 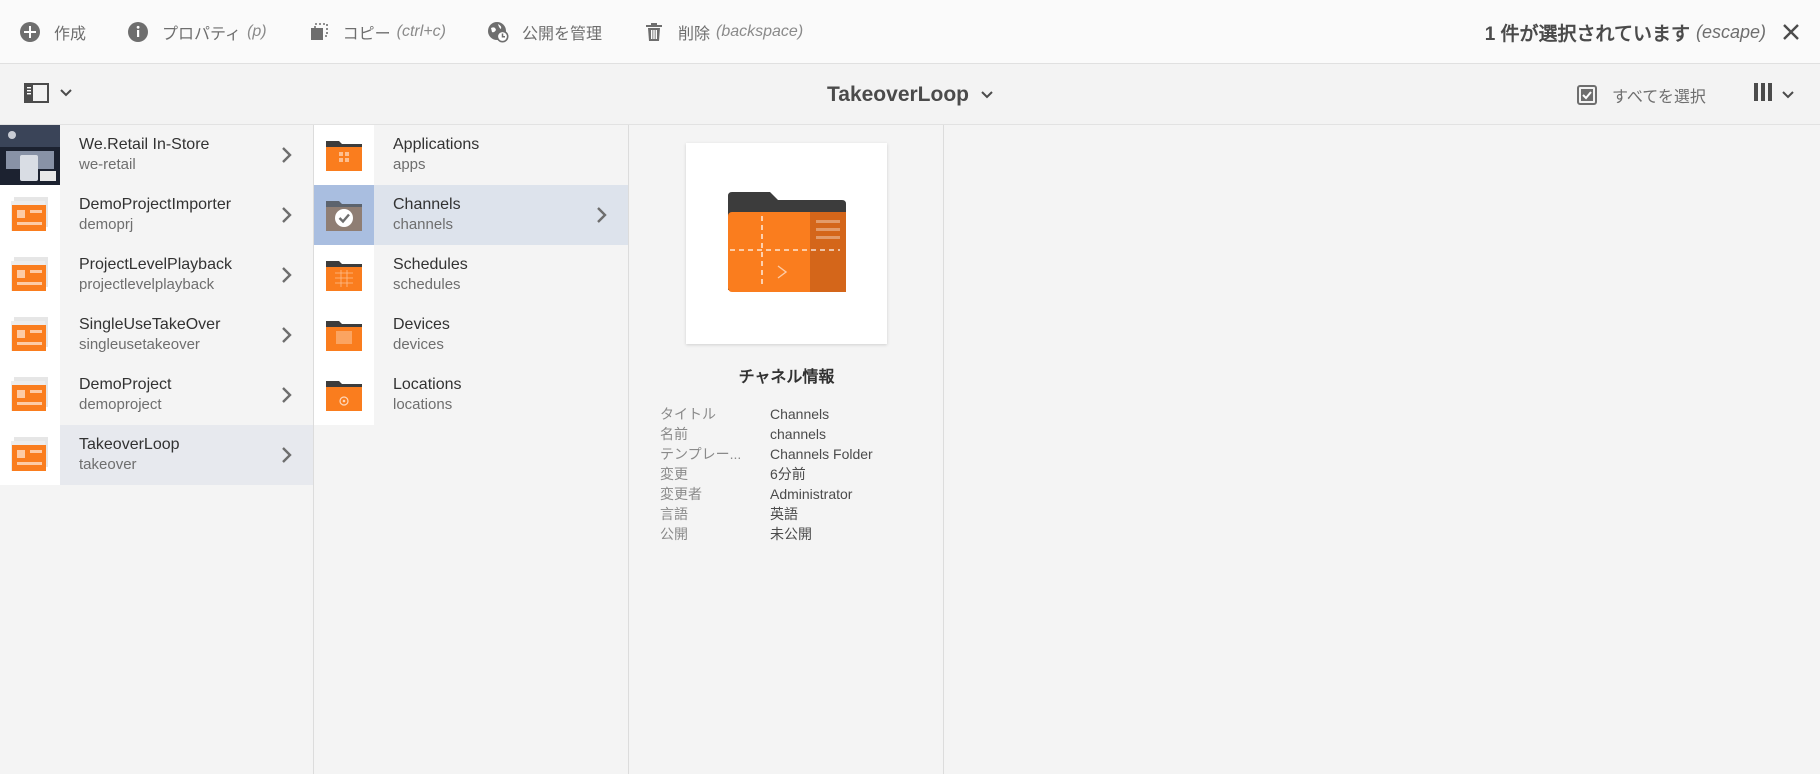 What do you see at coordinates (1763, 94) in the screenshot?
I see `column-view-icon` at bounding box center [1763, 94].